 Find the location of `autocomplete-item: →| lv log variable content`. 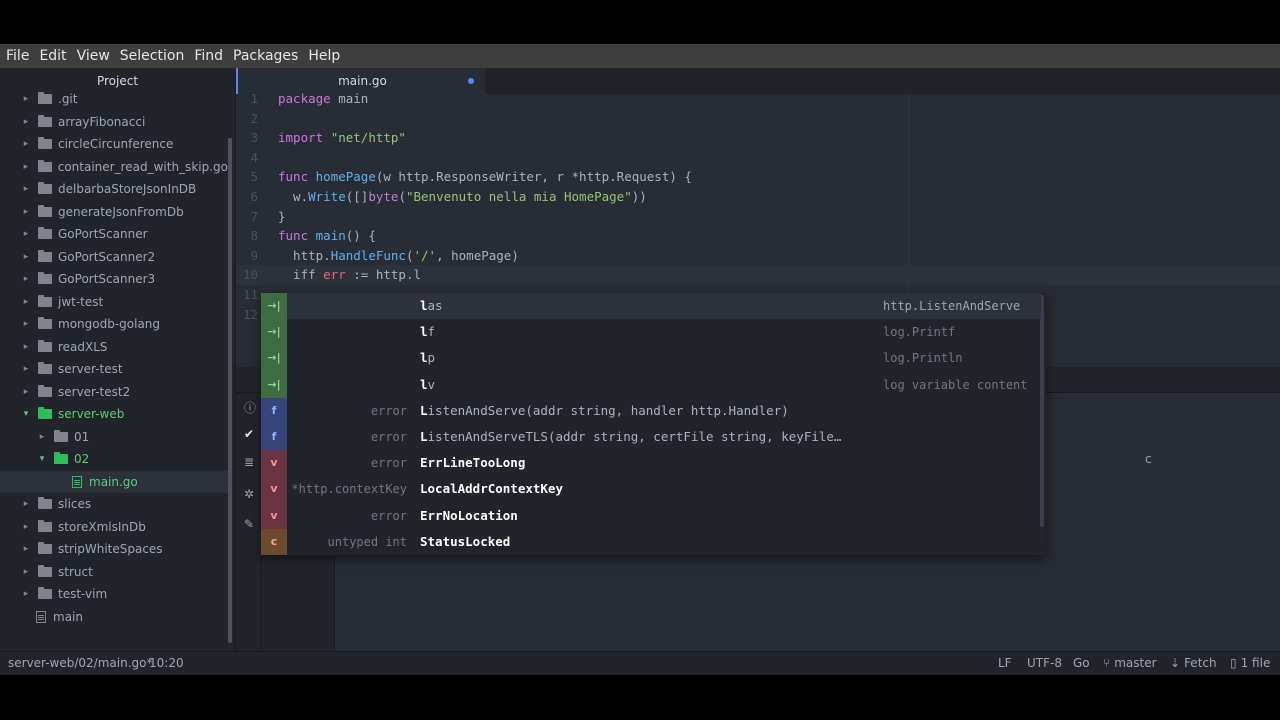

autocomplete-item: →| lv log variable content is located at coordinates (651, 384).